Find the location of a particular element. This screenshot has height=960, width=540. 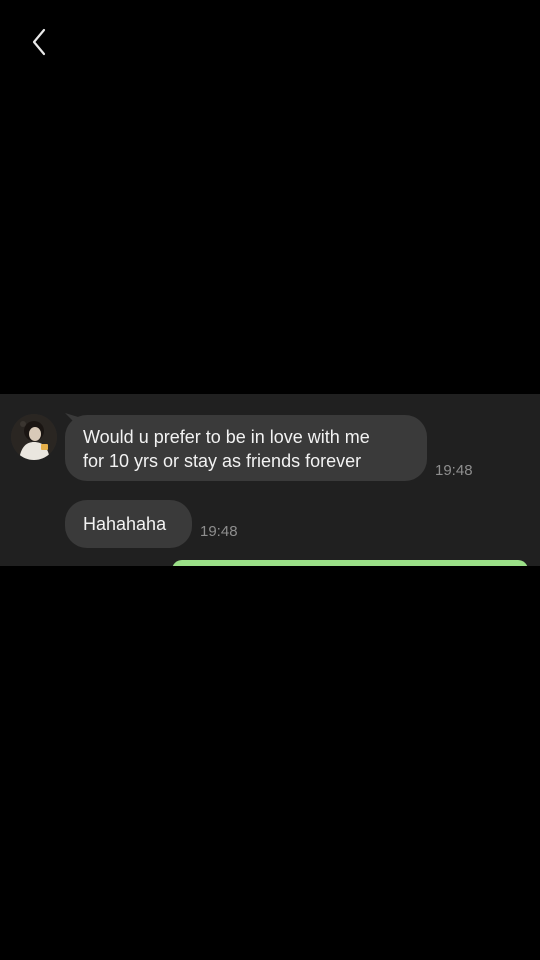

contact-avatar is located at coordinates (34, 437).